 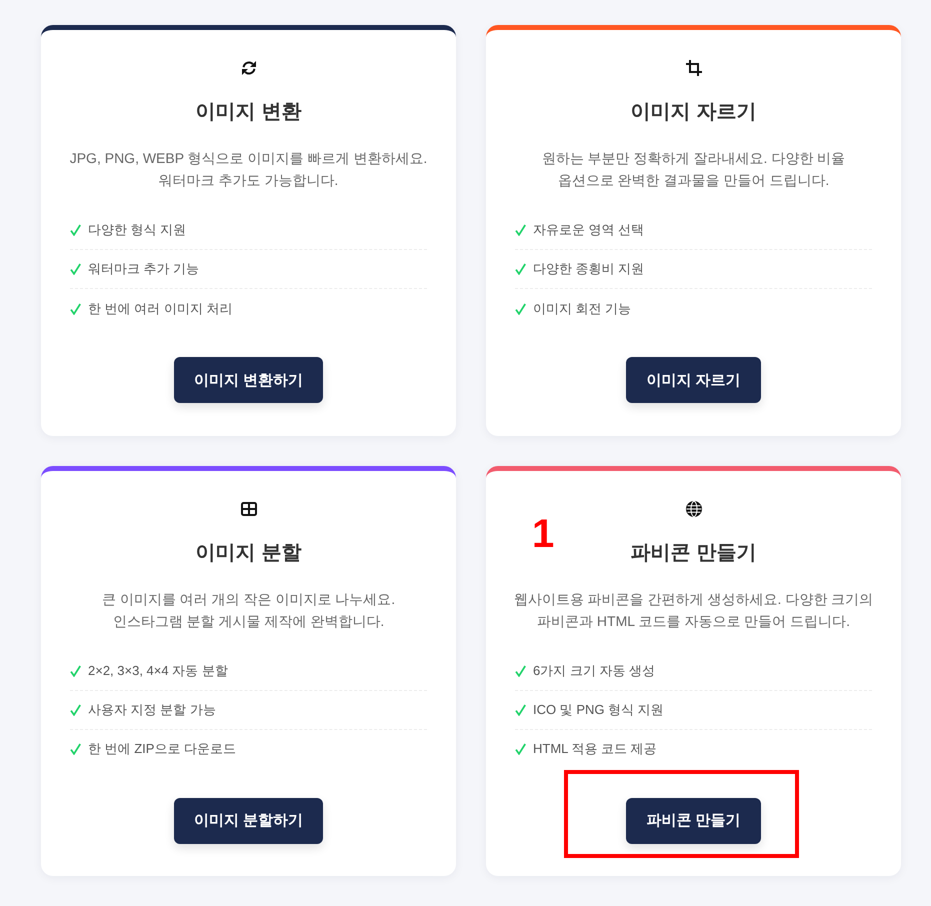 I want to click on feature-text: 다양한 종횡비 지원, so click(x=588, y=269).